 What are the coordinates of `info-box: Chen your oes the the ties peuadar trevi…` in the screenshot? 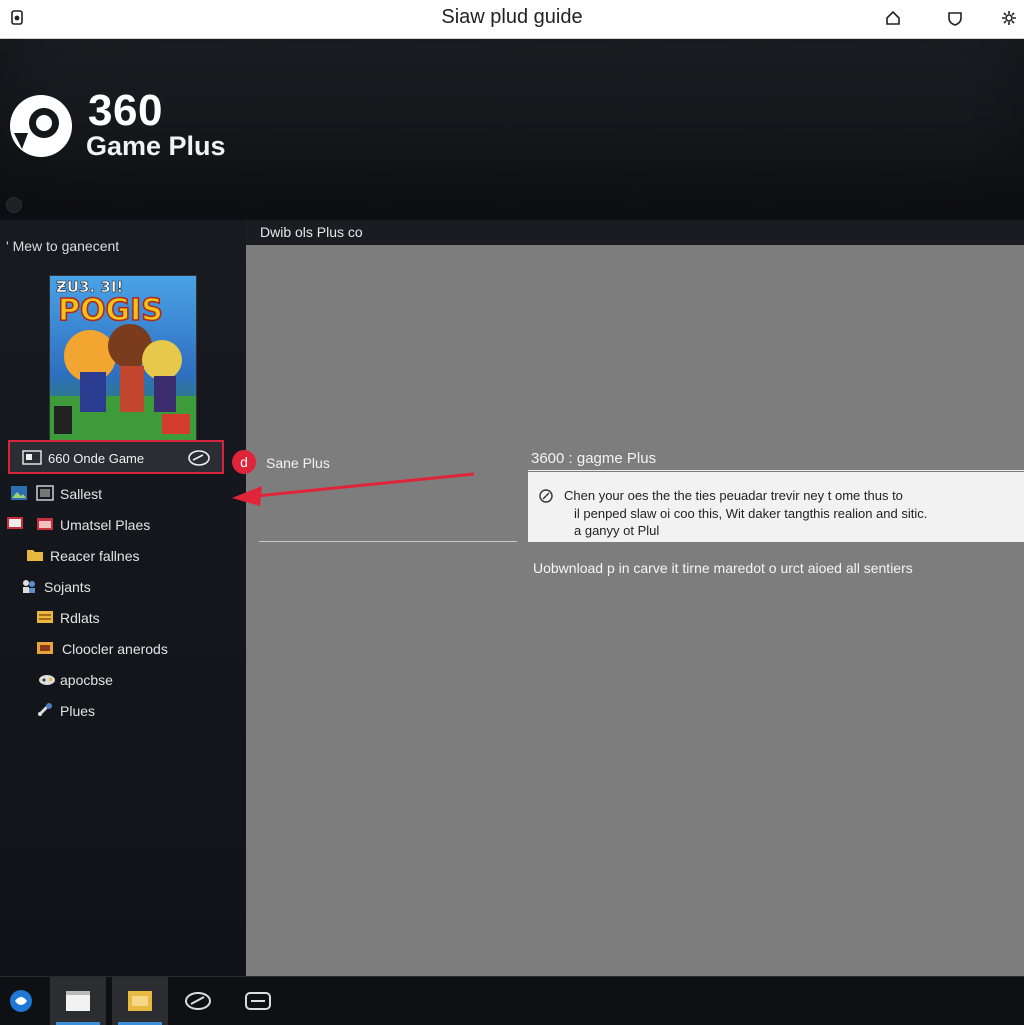 It's located at (776, 507).